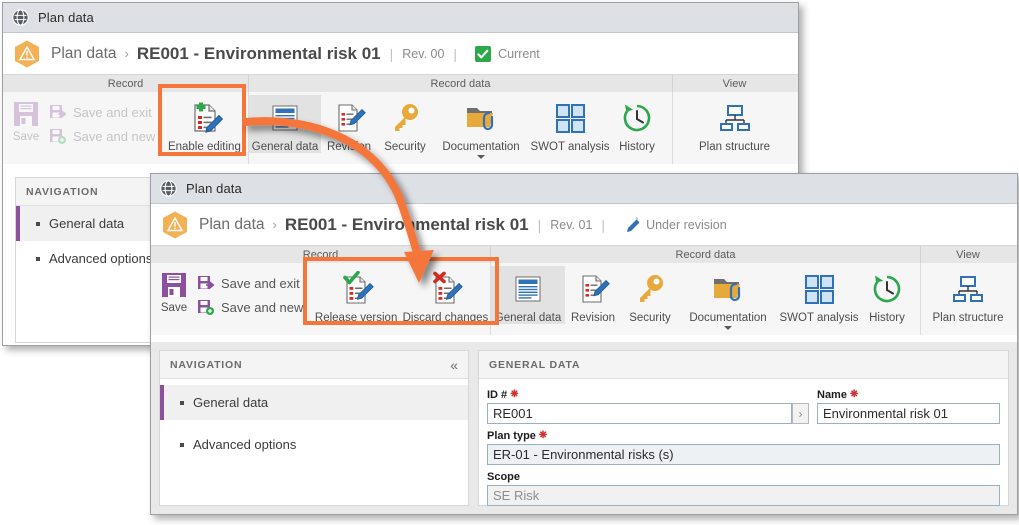 The image size is (1019, 525). I want to click on plan-type-input: ER-01 - Environmental risks (s), so click(743, 454).